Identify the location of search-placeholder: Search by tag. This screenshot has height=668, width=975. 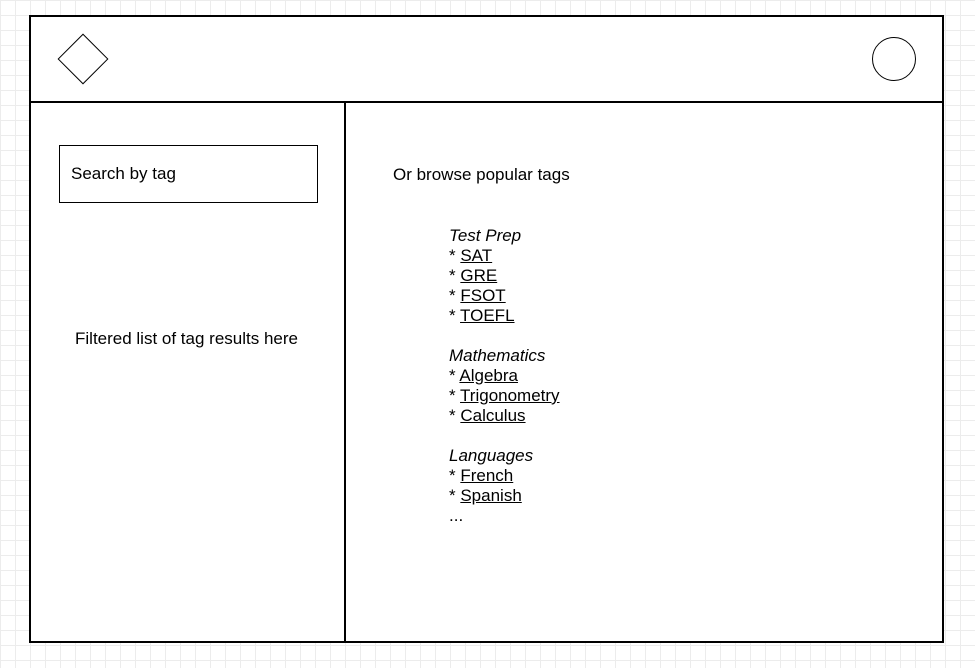
(123, 173).